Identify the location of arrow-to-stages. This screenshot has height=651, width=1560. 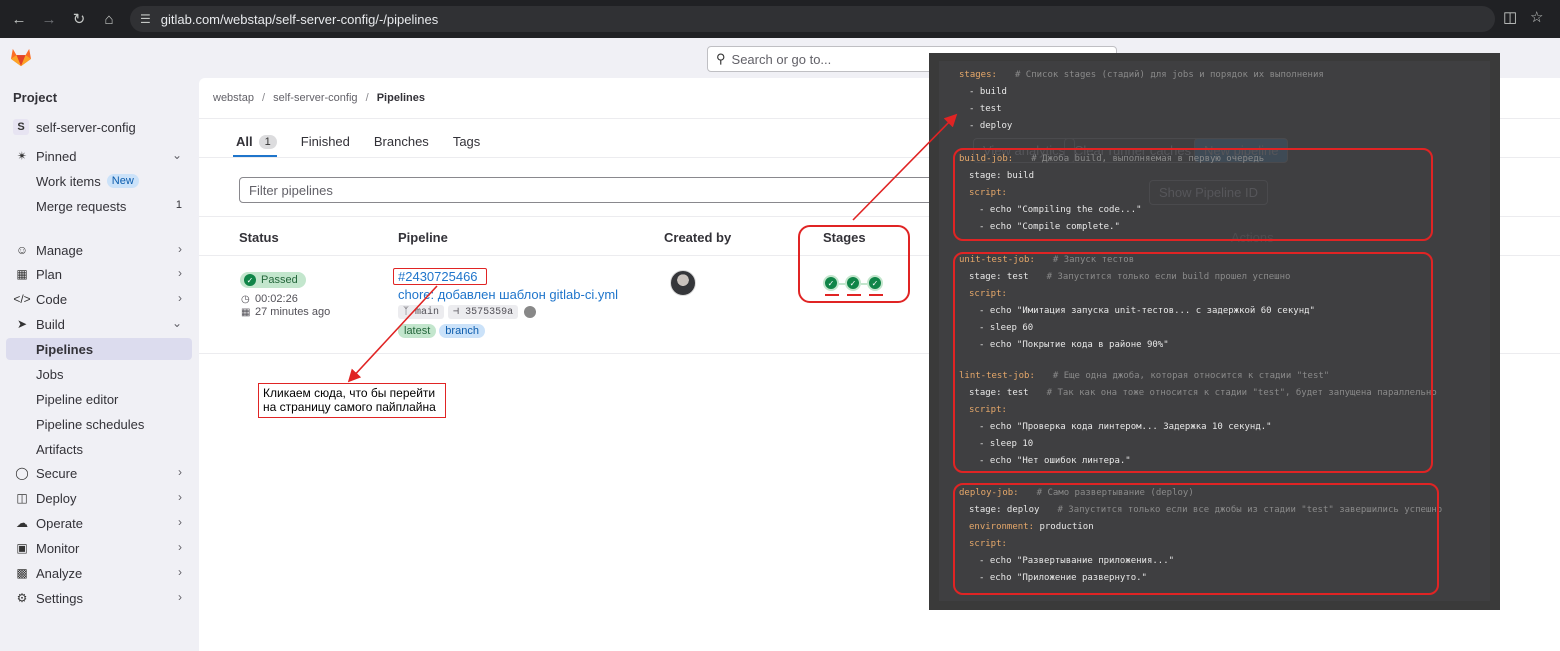
(905, 167).